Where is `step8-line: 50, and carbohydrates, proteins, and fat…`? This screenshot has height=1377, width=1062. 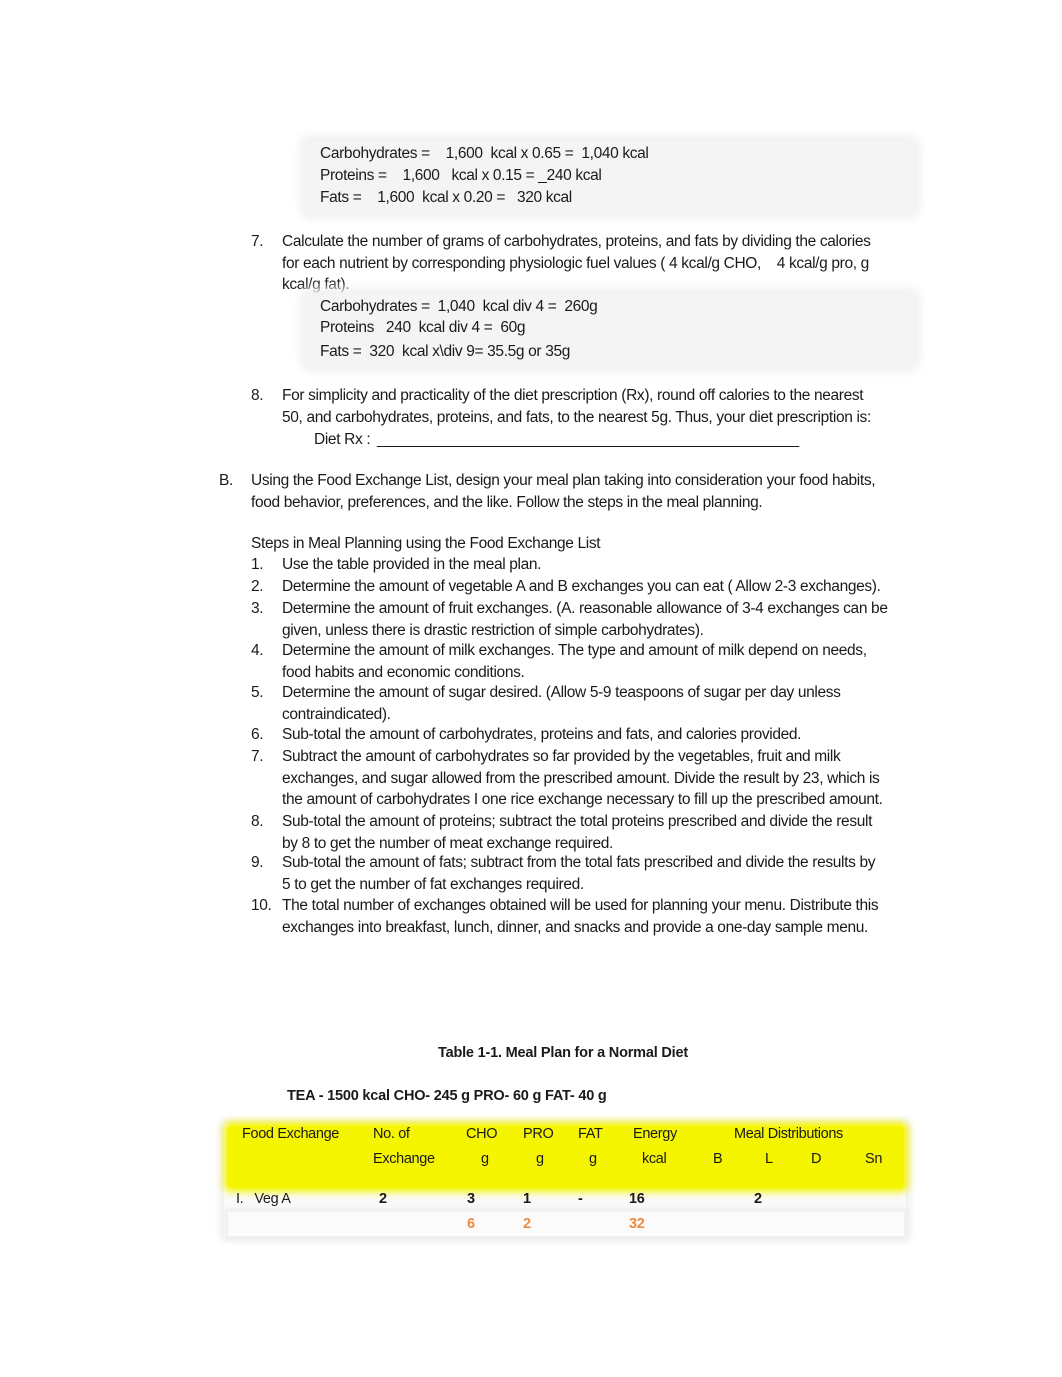
step8-line: 50, and carbohydrates, proteins, and fat… is located at coordinates (576, 417).